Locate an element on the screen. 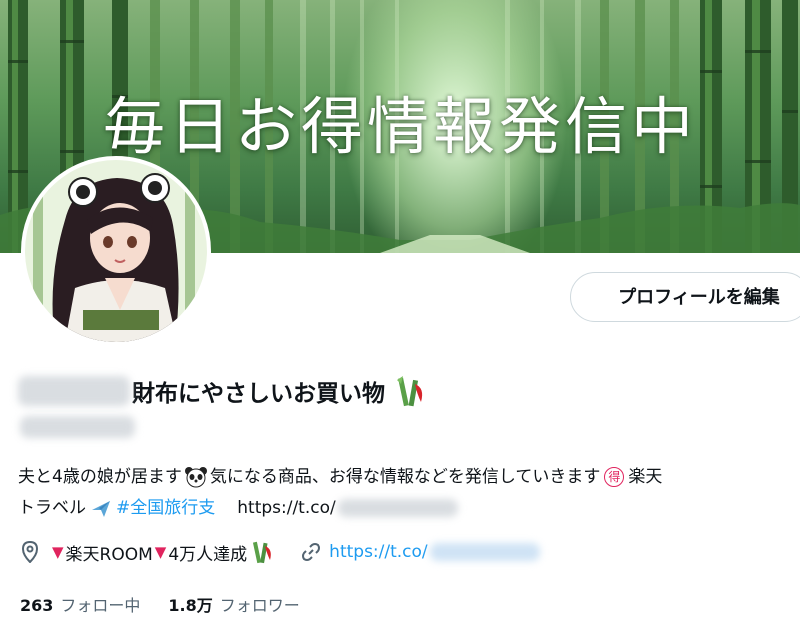 The width and height of the screenshot is (800, 625). bio-line-2: トラベル #全国旅行支 https://t.co/ is located at coordinates (409, 507).